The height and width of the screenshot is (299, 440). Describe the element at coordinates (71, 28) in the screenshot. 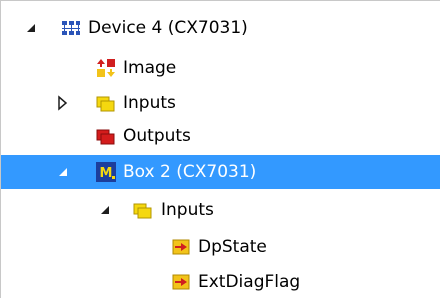

I see `device-network-icon` at that location.